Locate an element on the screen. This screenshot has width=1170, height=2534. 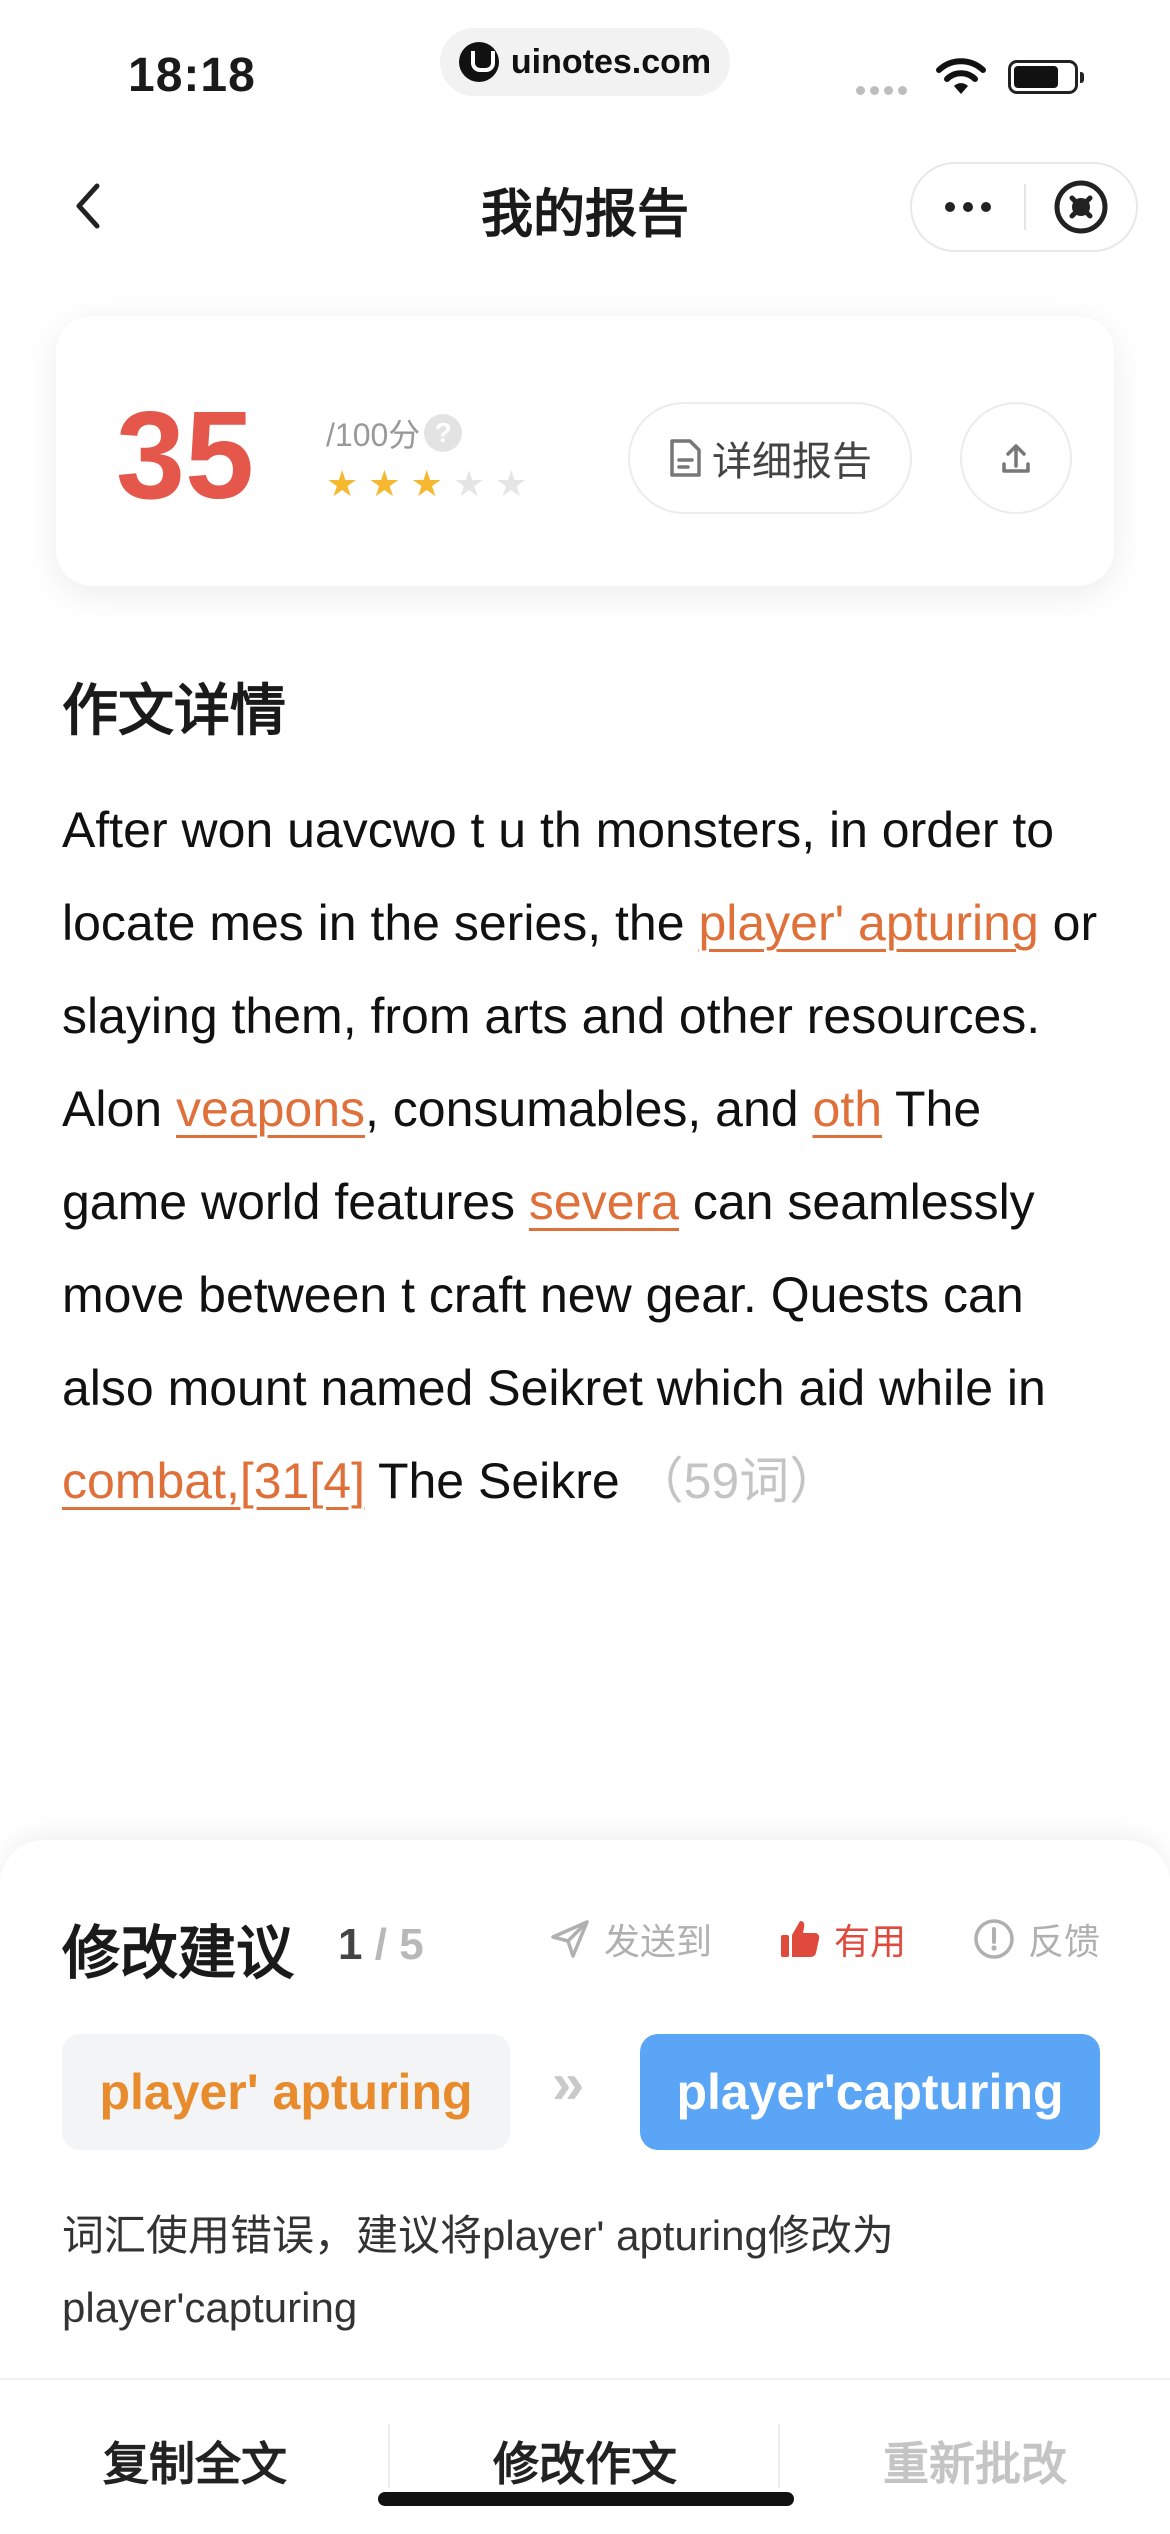
essay-error-highlight: player' apturing is located at coordinates (868, 923).